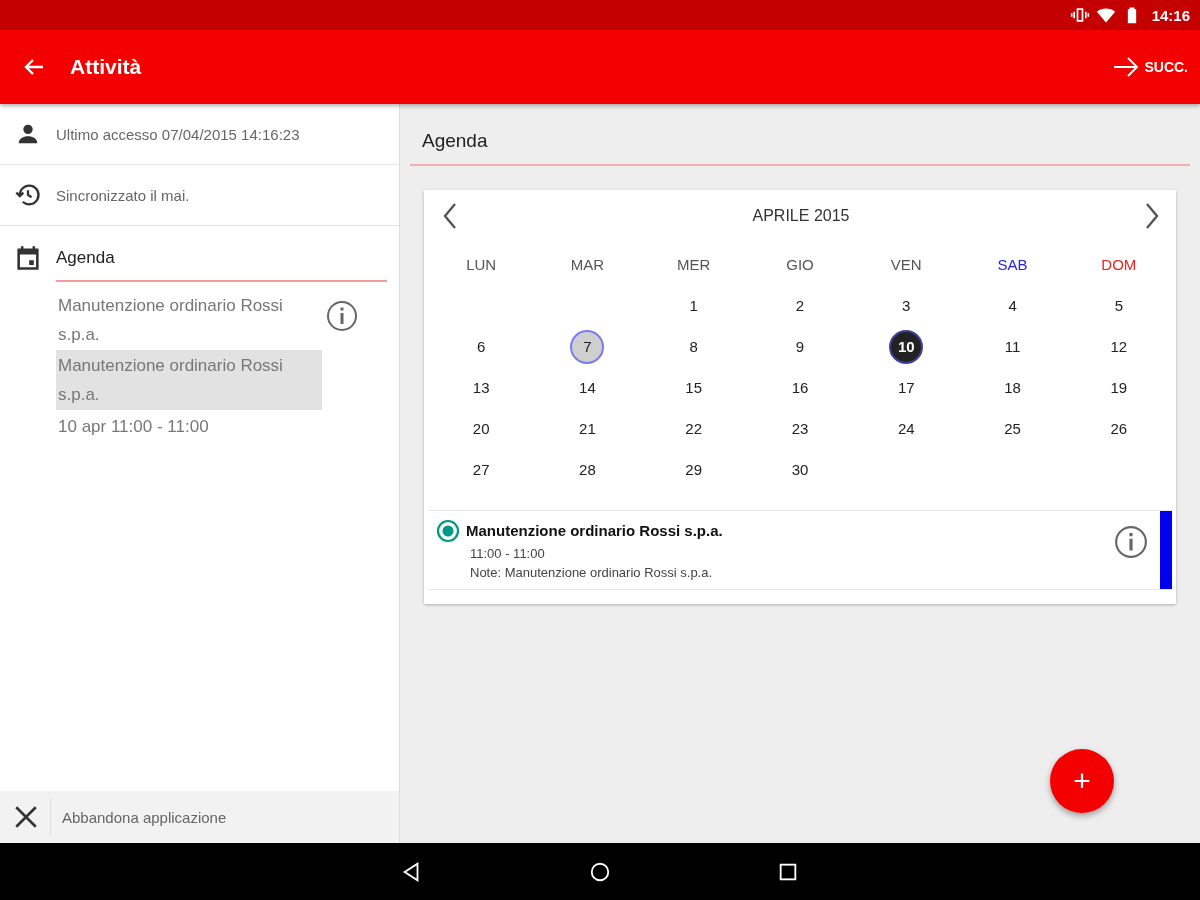 The height and width of the screenshot is (900, 1200). I want to click on next-button: SUCC., so click(1150, 67).